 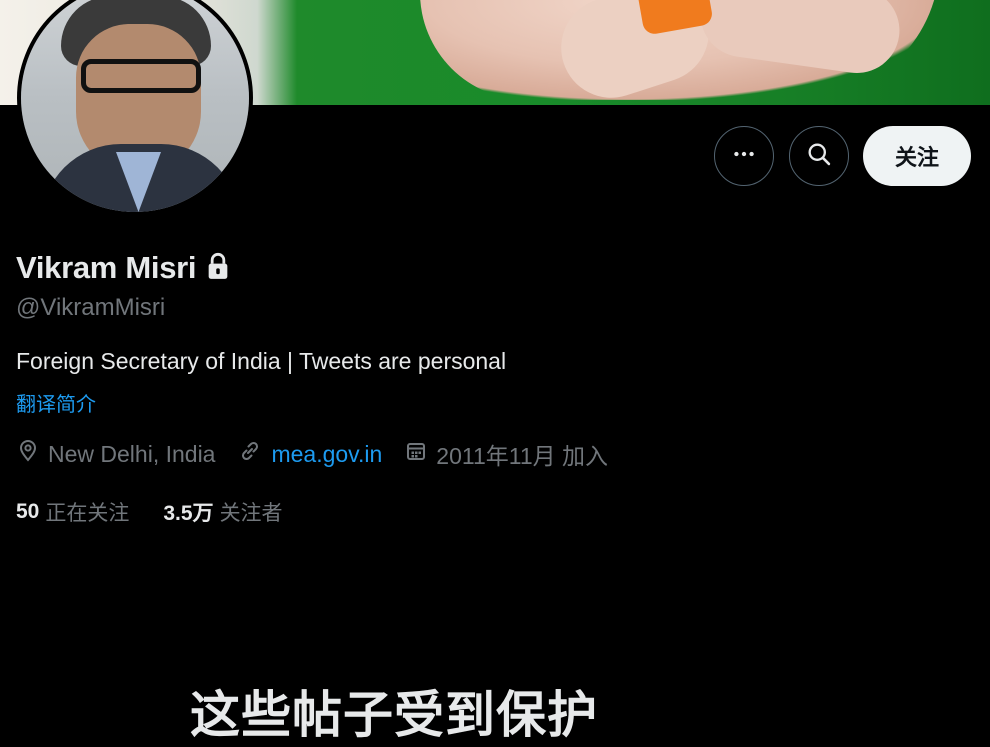 I want to click on following-count: 50, so click(x=28, y=511).